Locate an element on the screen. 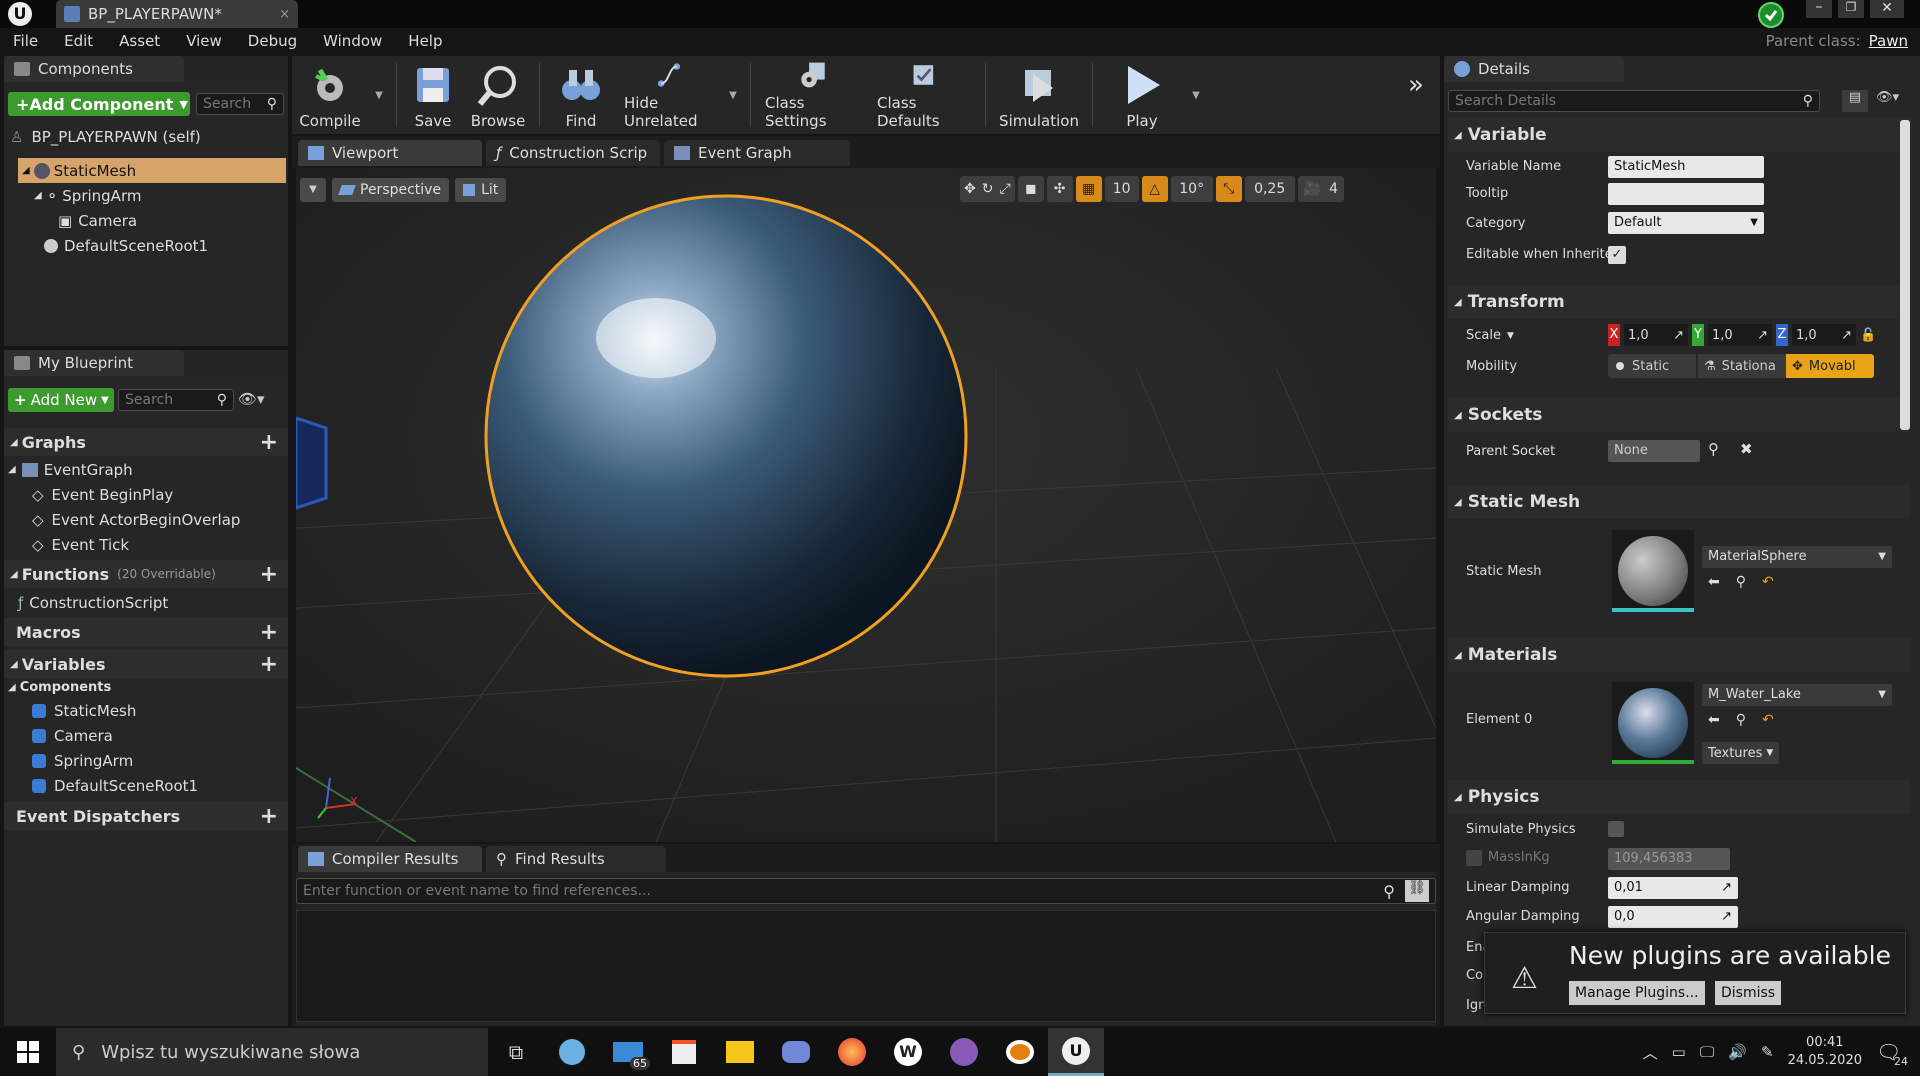 The width and height of the screenshot is (1920, 1076). show-hidden-icons: ︿ is located at coordinates (1650, 1052).